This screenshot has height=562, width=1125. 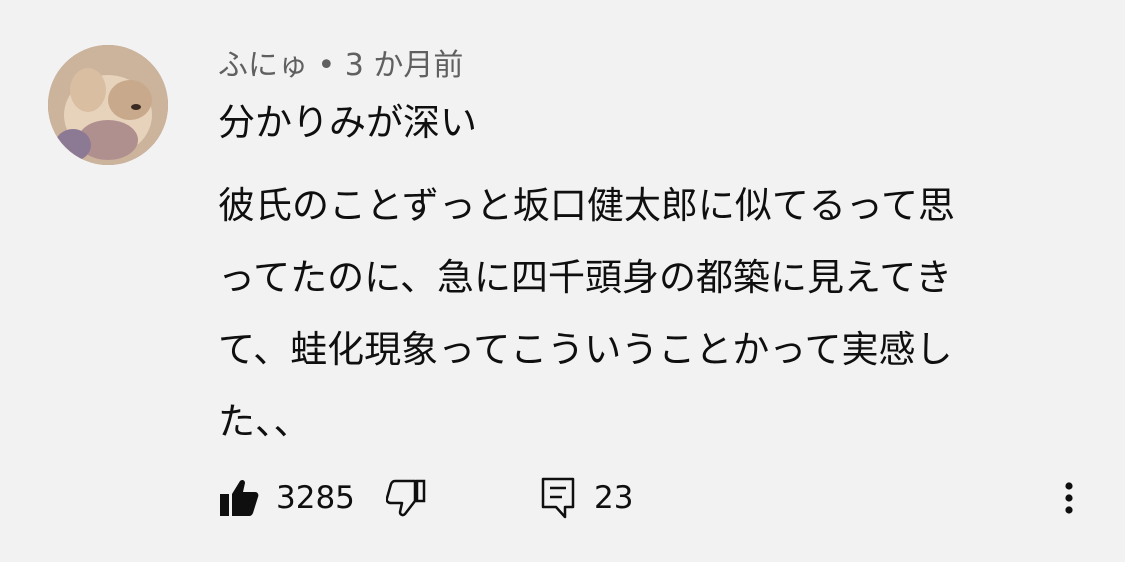 I want to click on thumbs-down-outline-icon, so click(x=406, y=498).